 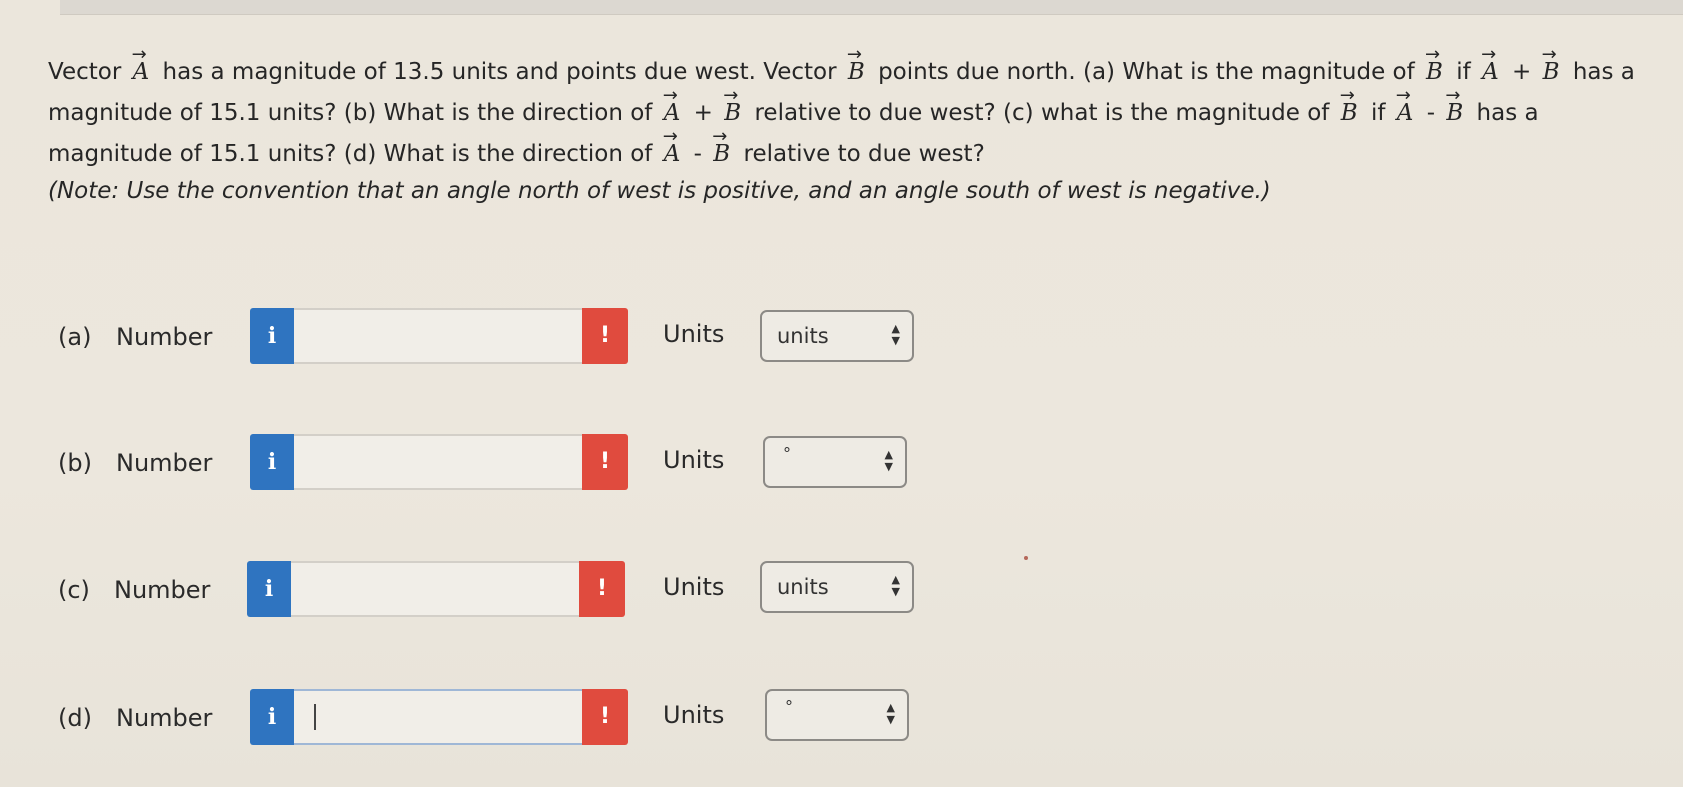 What do you see at coordinates (75, 463) in the screenshot?
I see `part-label: (b)` at bounding box center [75, 463].